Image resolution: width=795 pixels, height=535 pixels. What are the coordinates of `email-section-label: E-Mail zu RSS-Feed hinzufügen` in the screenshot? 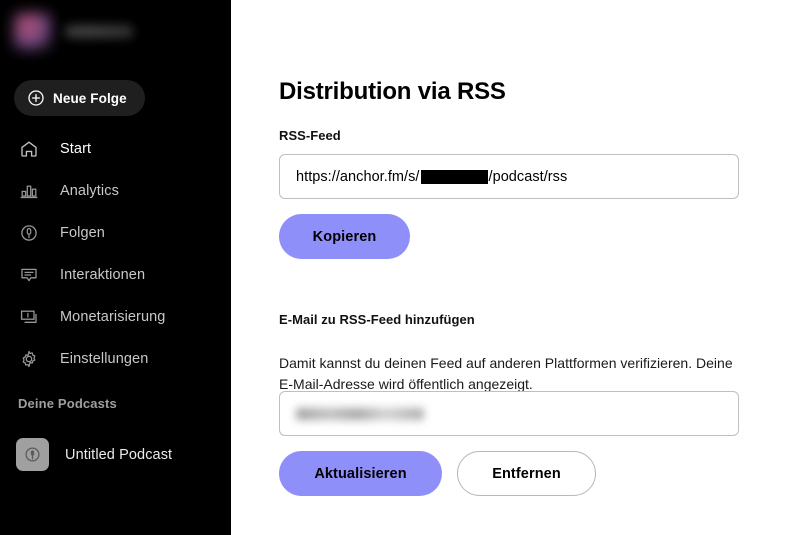 It's located at (377, 319).